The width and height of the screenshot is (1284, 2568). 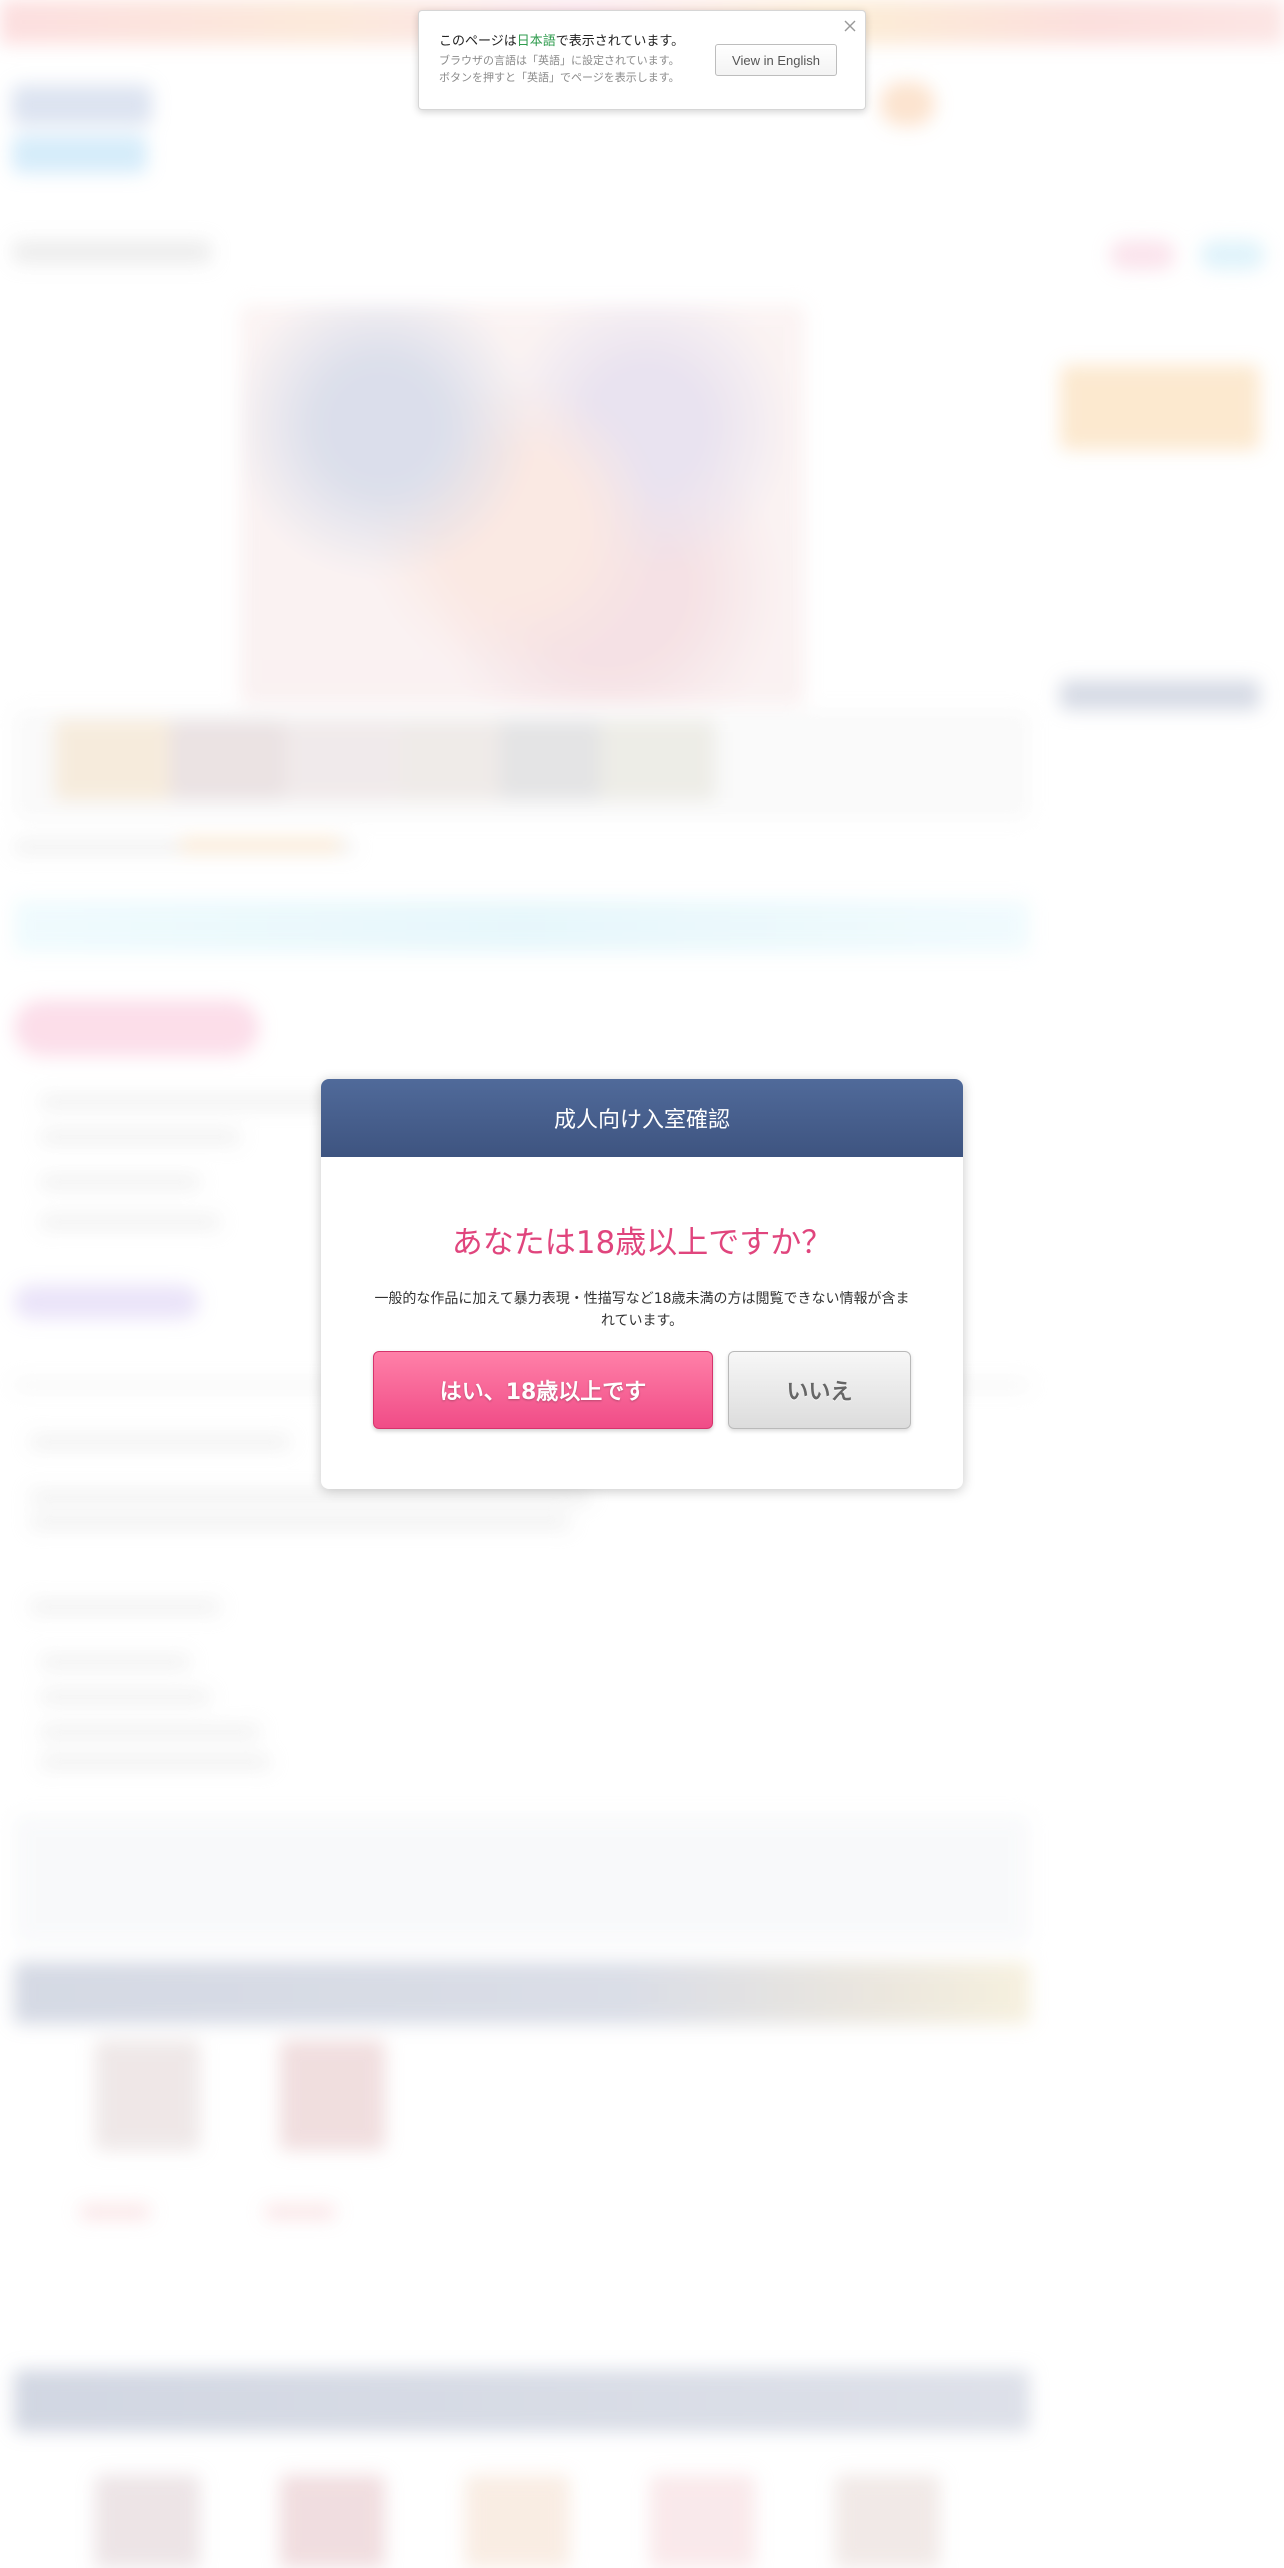 What do you see at coordinates (642, 1243) in the screenshot?
I see `age-question: あなたは18歳以上ですか？` at bounding box center [642, 1243].